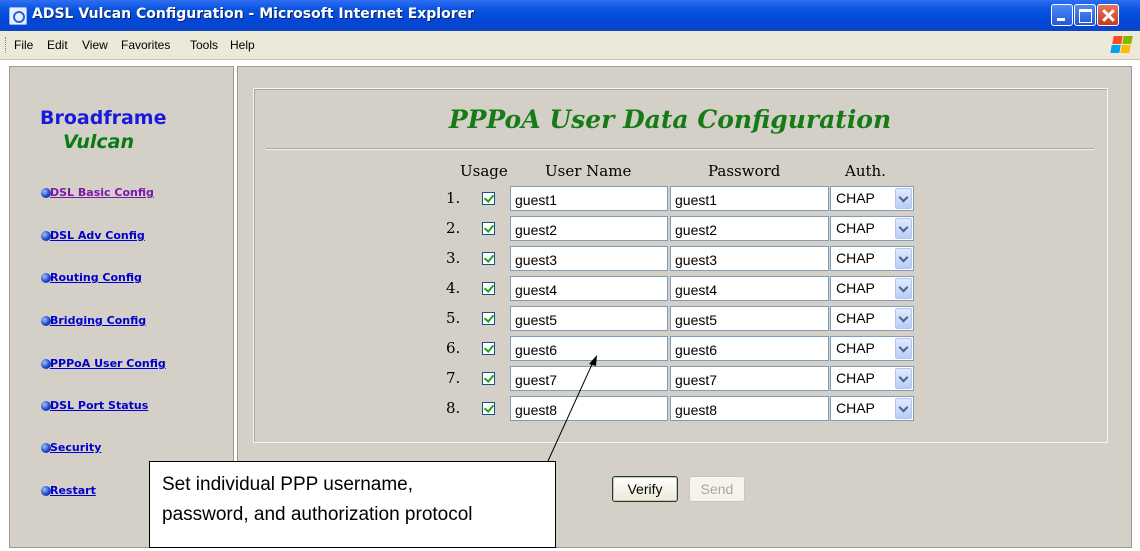 This screenshot has width=1140, height=551. Describe the element at coordinates (589, 318) in the screenshot. I see `username-field: guest5` at that location.